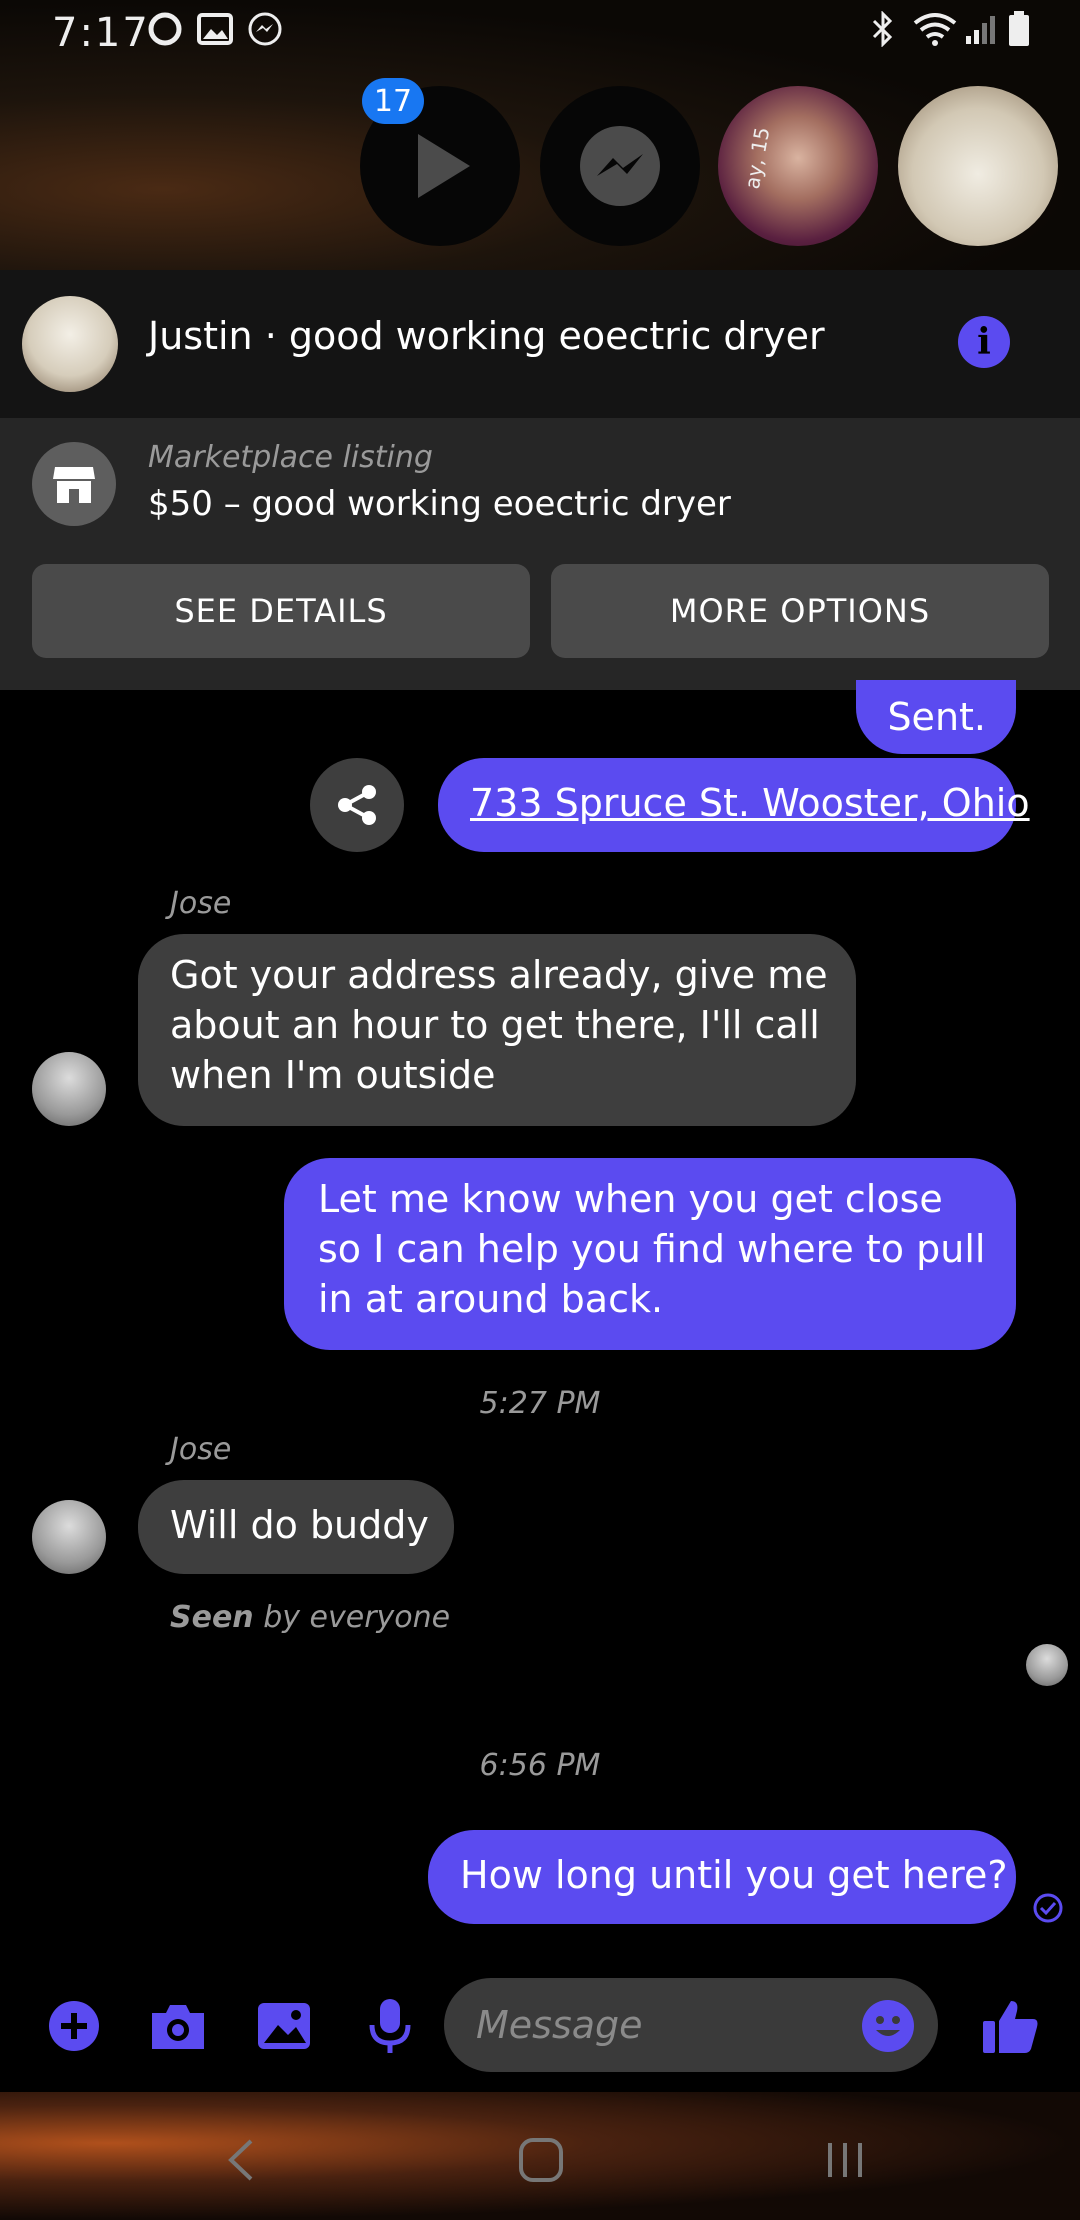 The image size is (1080, 2220). What do you see at coordinates (70, 344) in the screenshot?
I see `listing-thumbnail` at bounding box center [70, 344].